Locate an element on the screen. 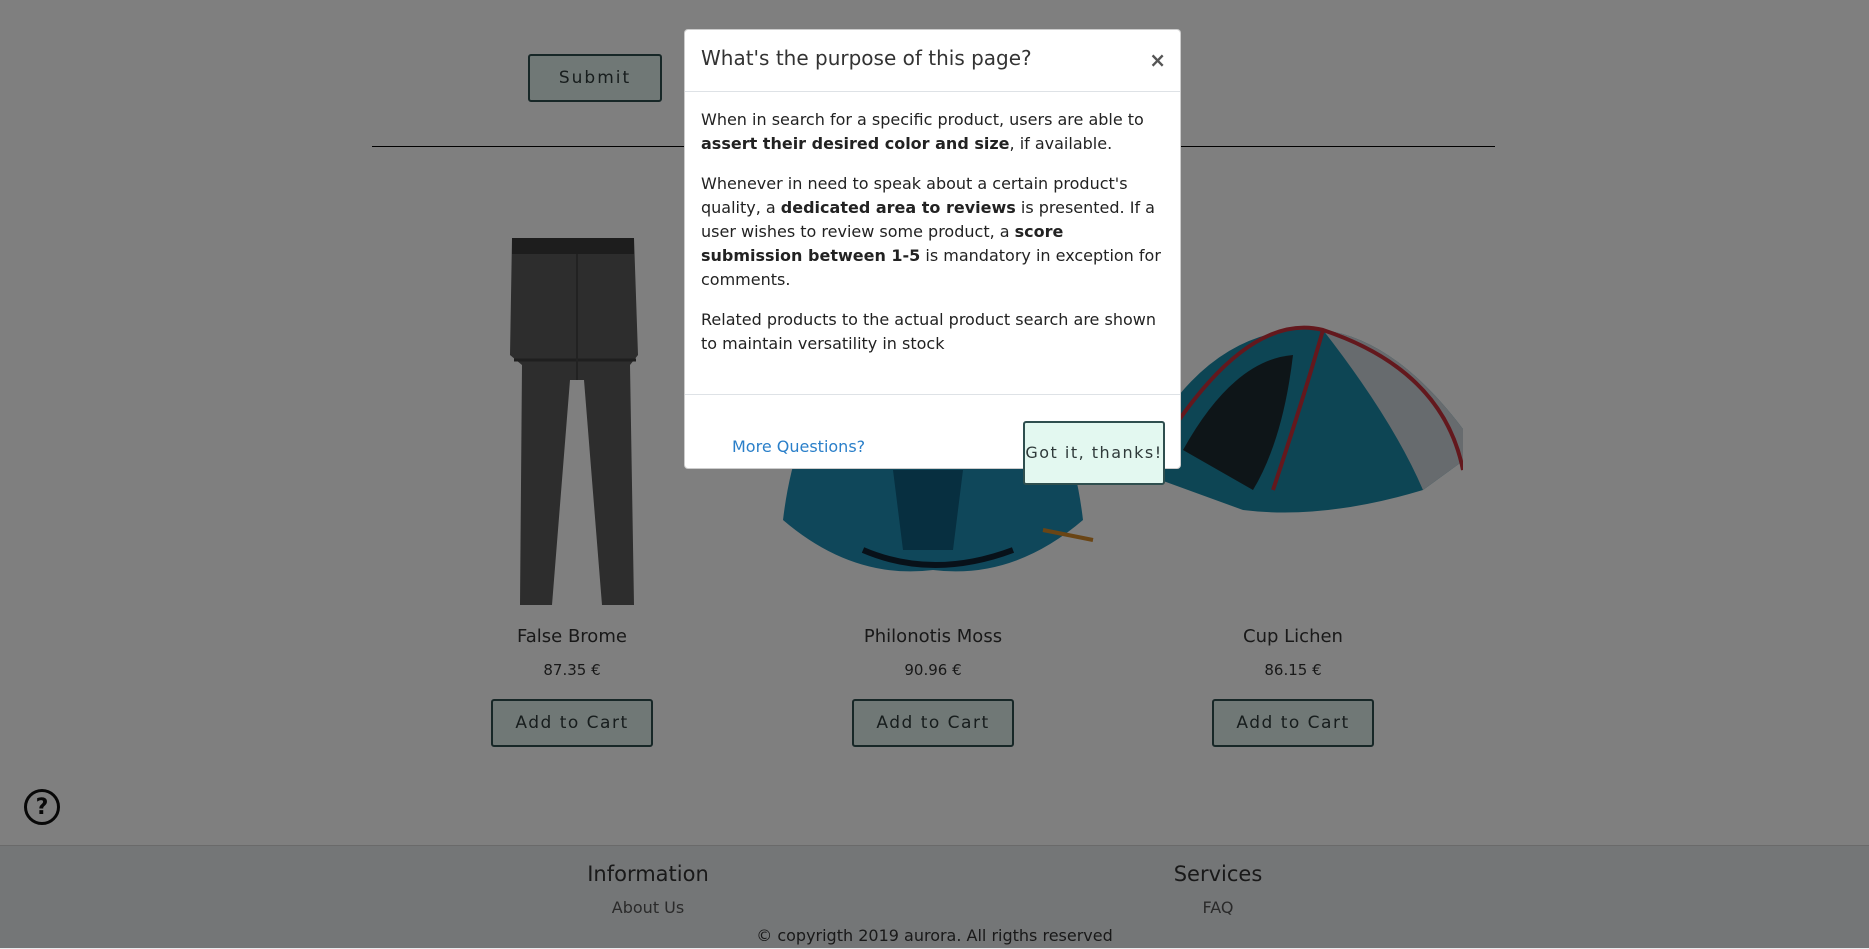 The width and height of the screenshot is (1869, 949). modal-title: What's the purpose of this page? is located at coordinates (866, 58).